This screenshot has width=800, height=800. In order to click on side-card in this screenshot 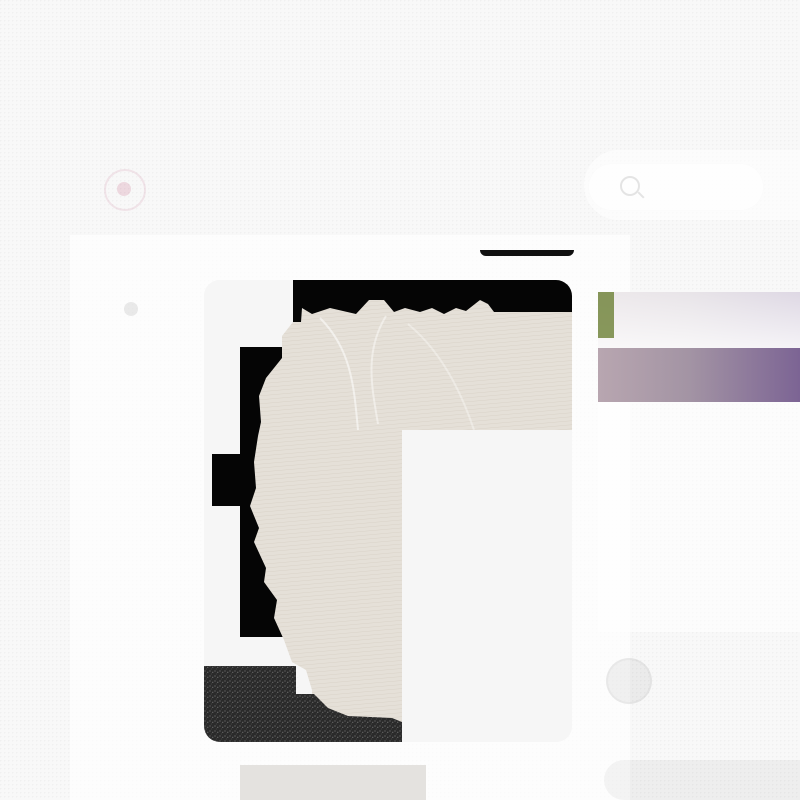, I will do `click(699, 517)`.